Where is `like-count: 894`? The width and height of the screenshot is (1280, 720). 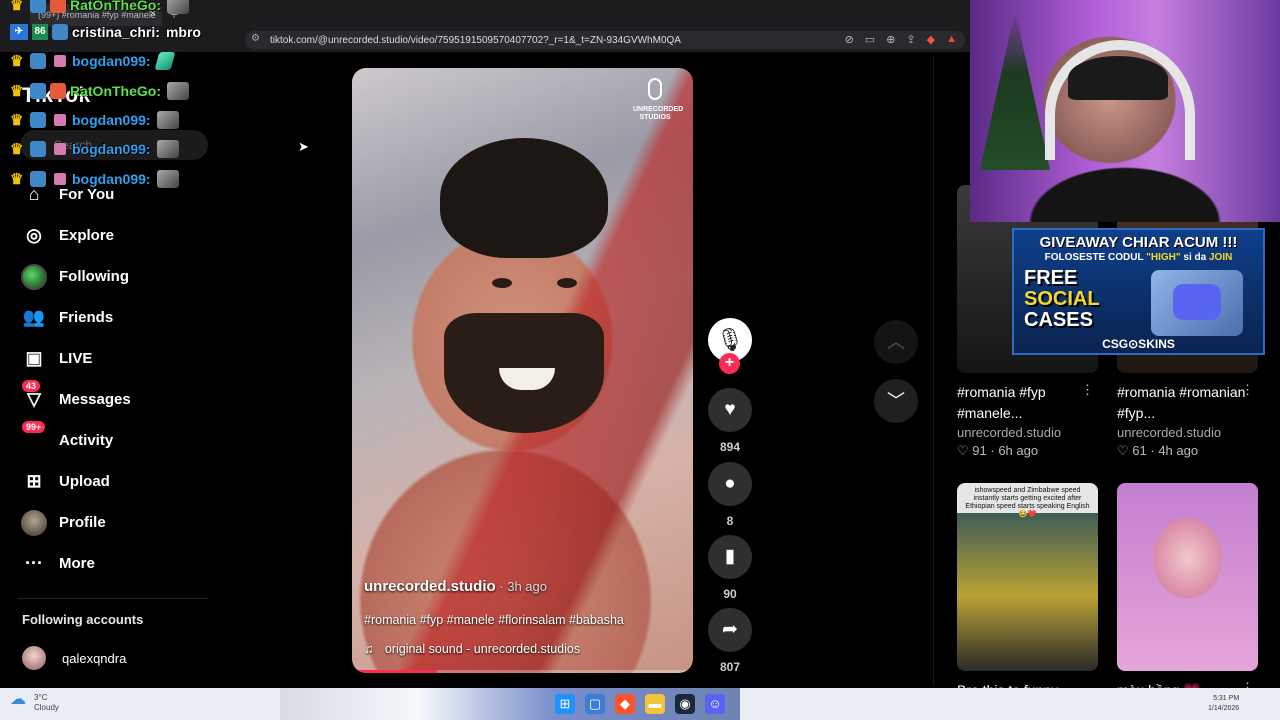 like-count: 894 is located at coordinates (730, 447).